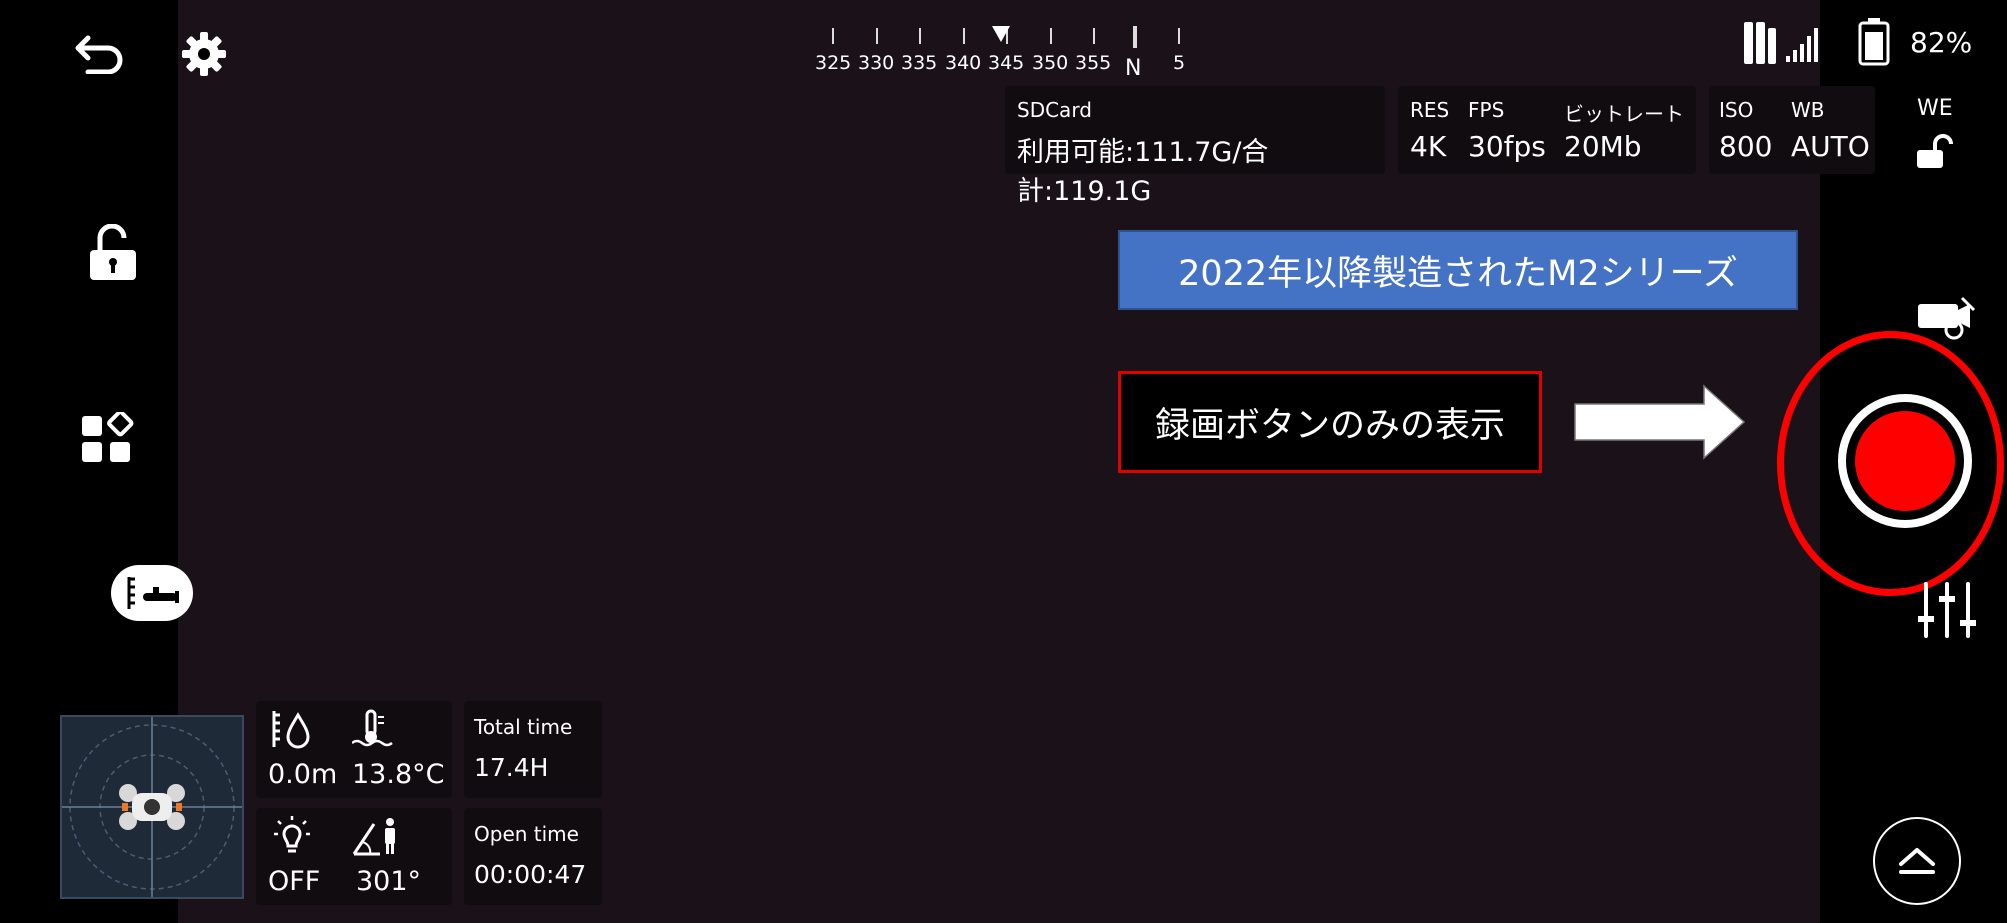 The width and height of the screenshot is (2007, 923). Describe the element at coordinates (113, 253) in the screenshot. I see `unlock-icon` at that location.